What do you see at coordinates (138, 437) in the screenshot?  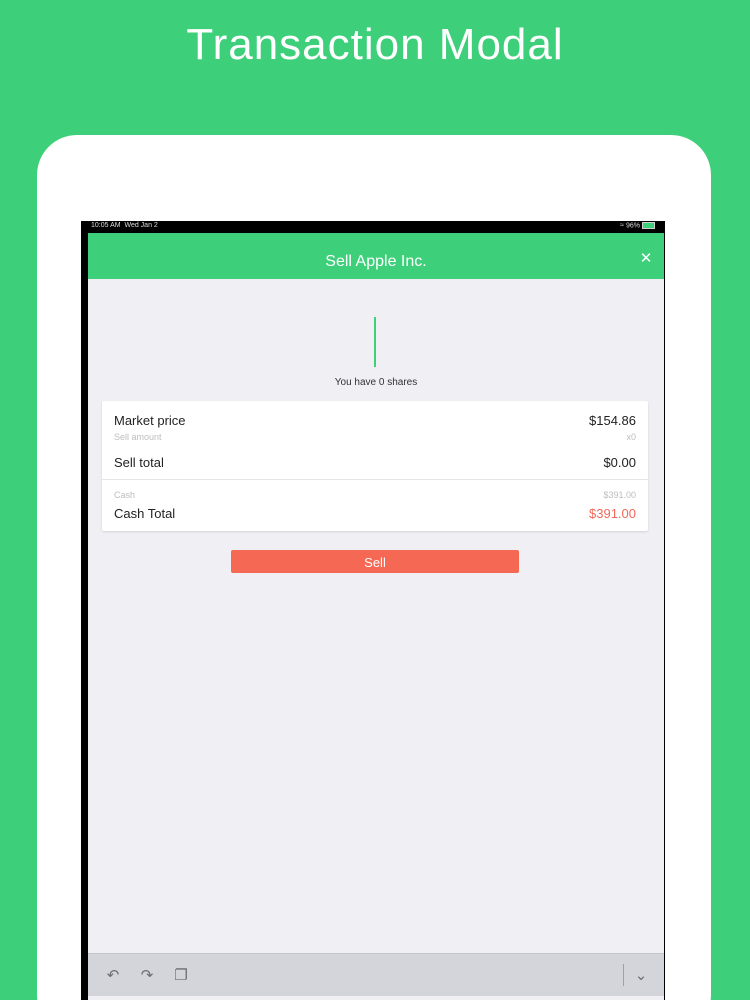 I see `sell-amount-label: Sell amount` at bounding box center [138, 437].